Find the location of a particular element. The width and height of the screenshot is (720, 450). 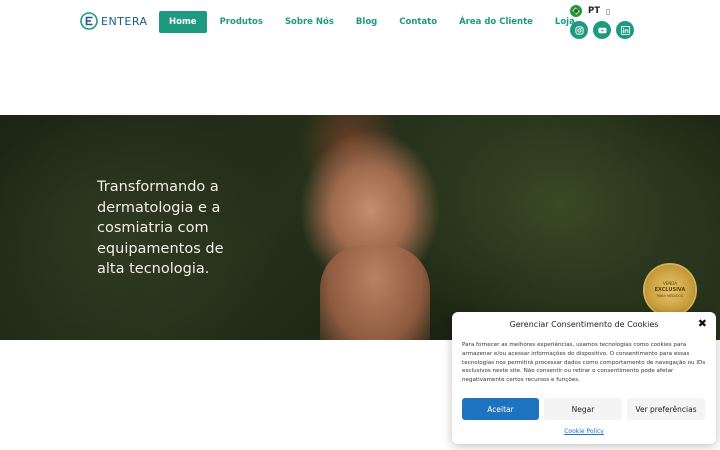

social-links is located at coordinates (602, 30).